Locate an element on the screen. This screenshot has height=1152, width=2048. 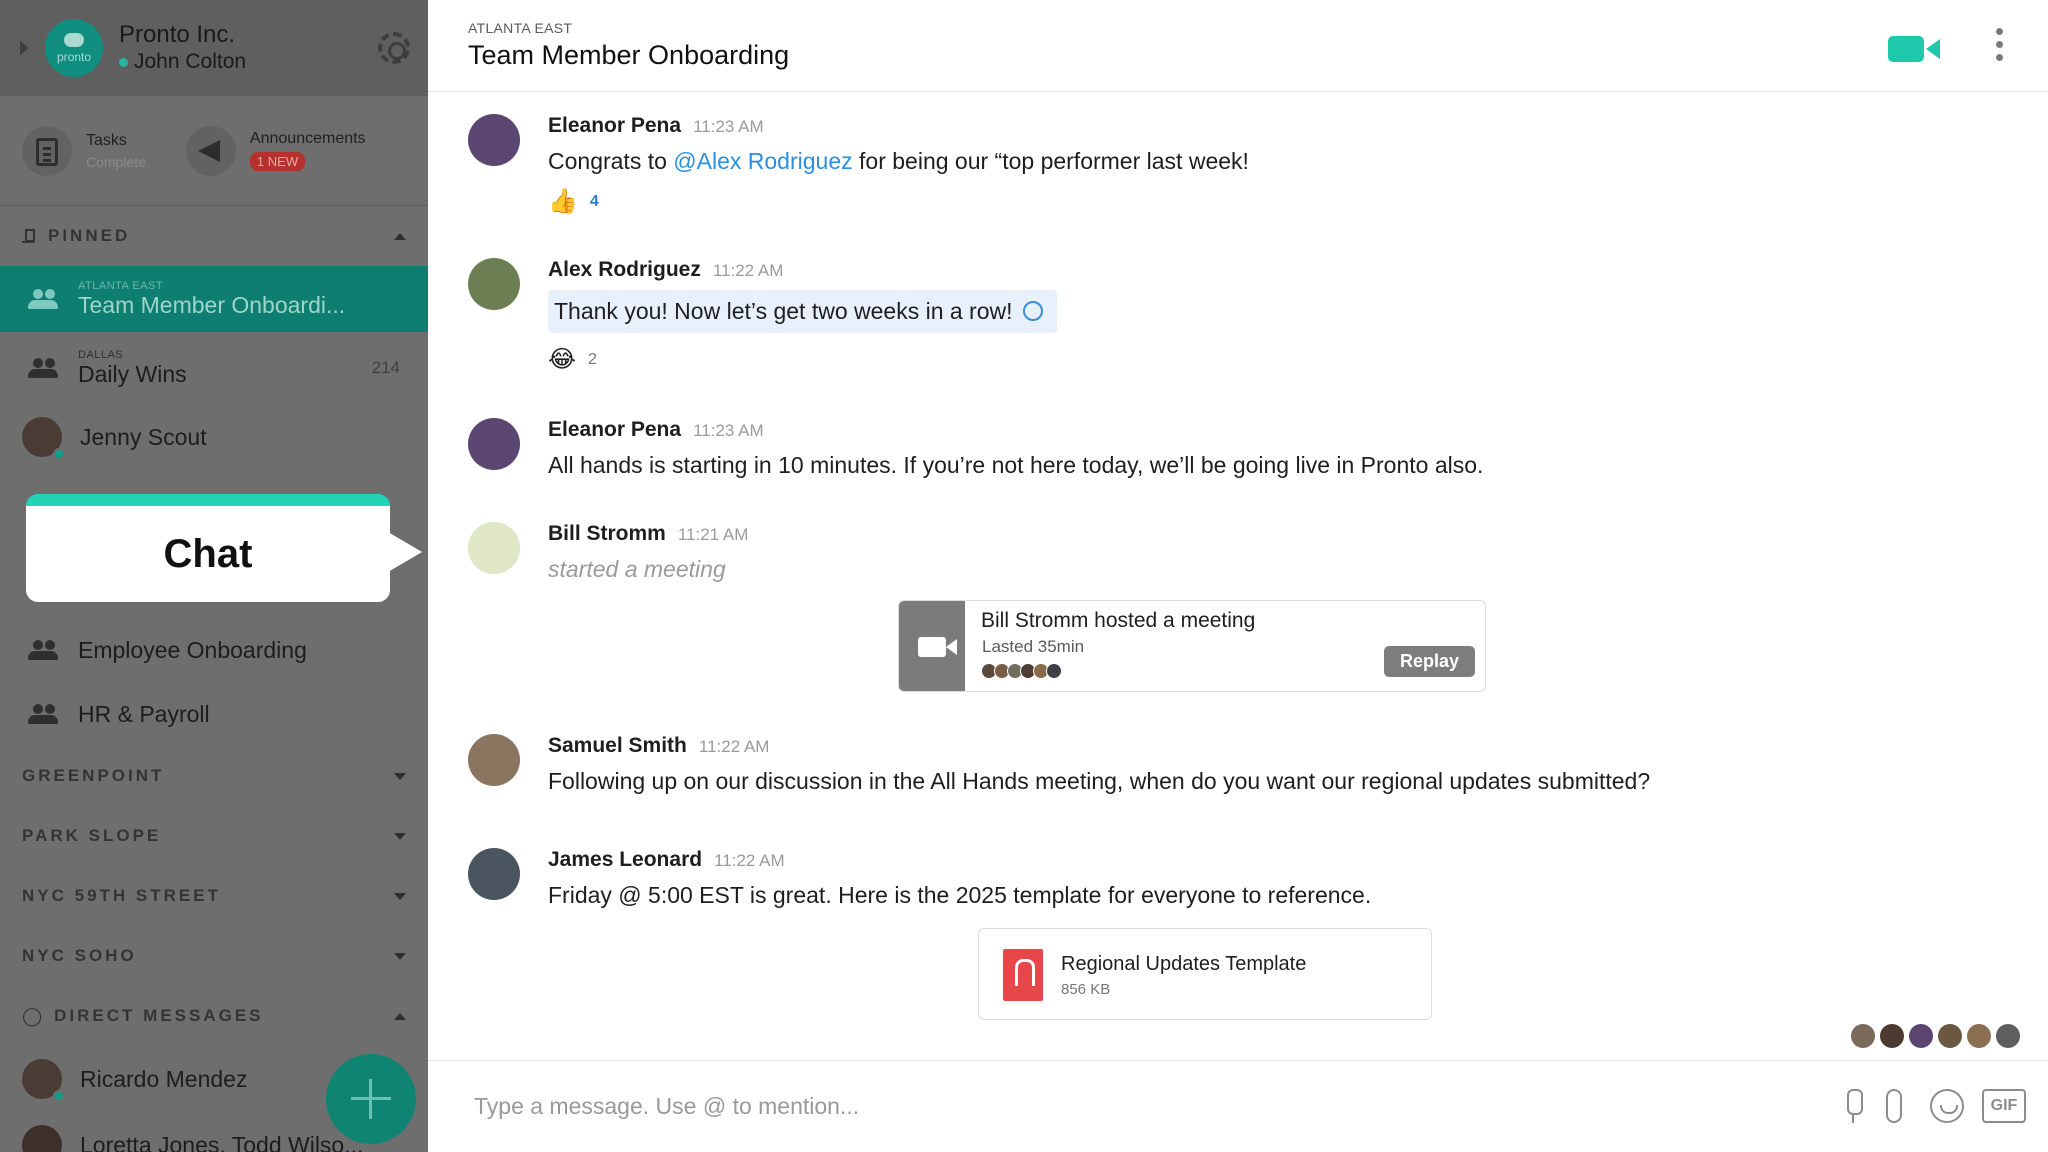
reaction: 👍 4 is located at coordinates (1278, 201).